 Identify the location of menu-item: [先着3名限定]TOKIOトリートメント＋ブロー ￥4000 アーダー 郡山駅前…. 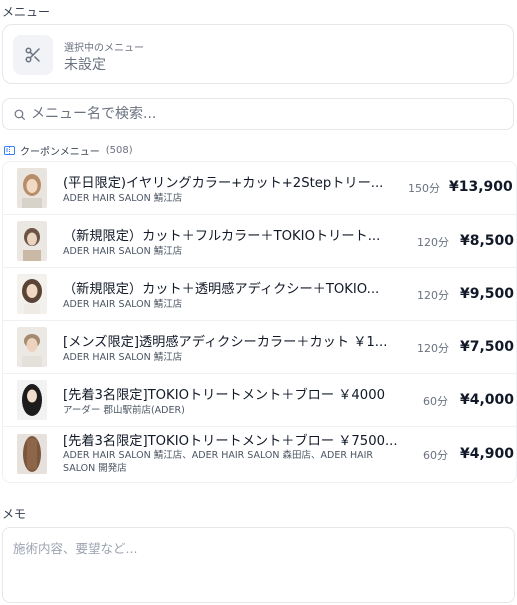
(259, 399).